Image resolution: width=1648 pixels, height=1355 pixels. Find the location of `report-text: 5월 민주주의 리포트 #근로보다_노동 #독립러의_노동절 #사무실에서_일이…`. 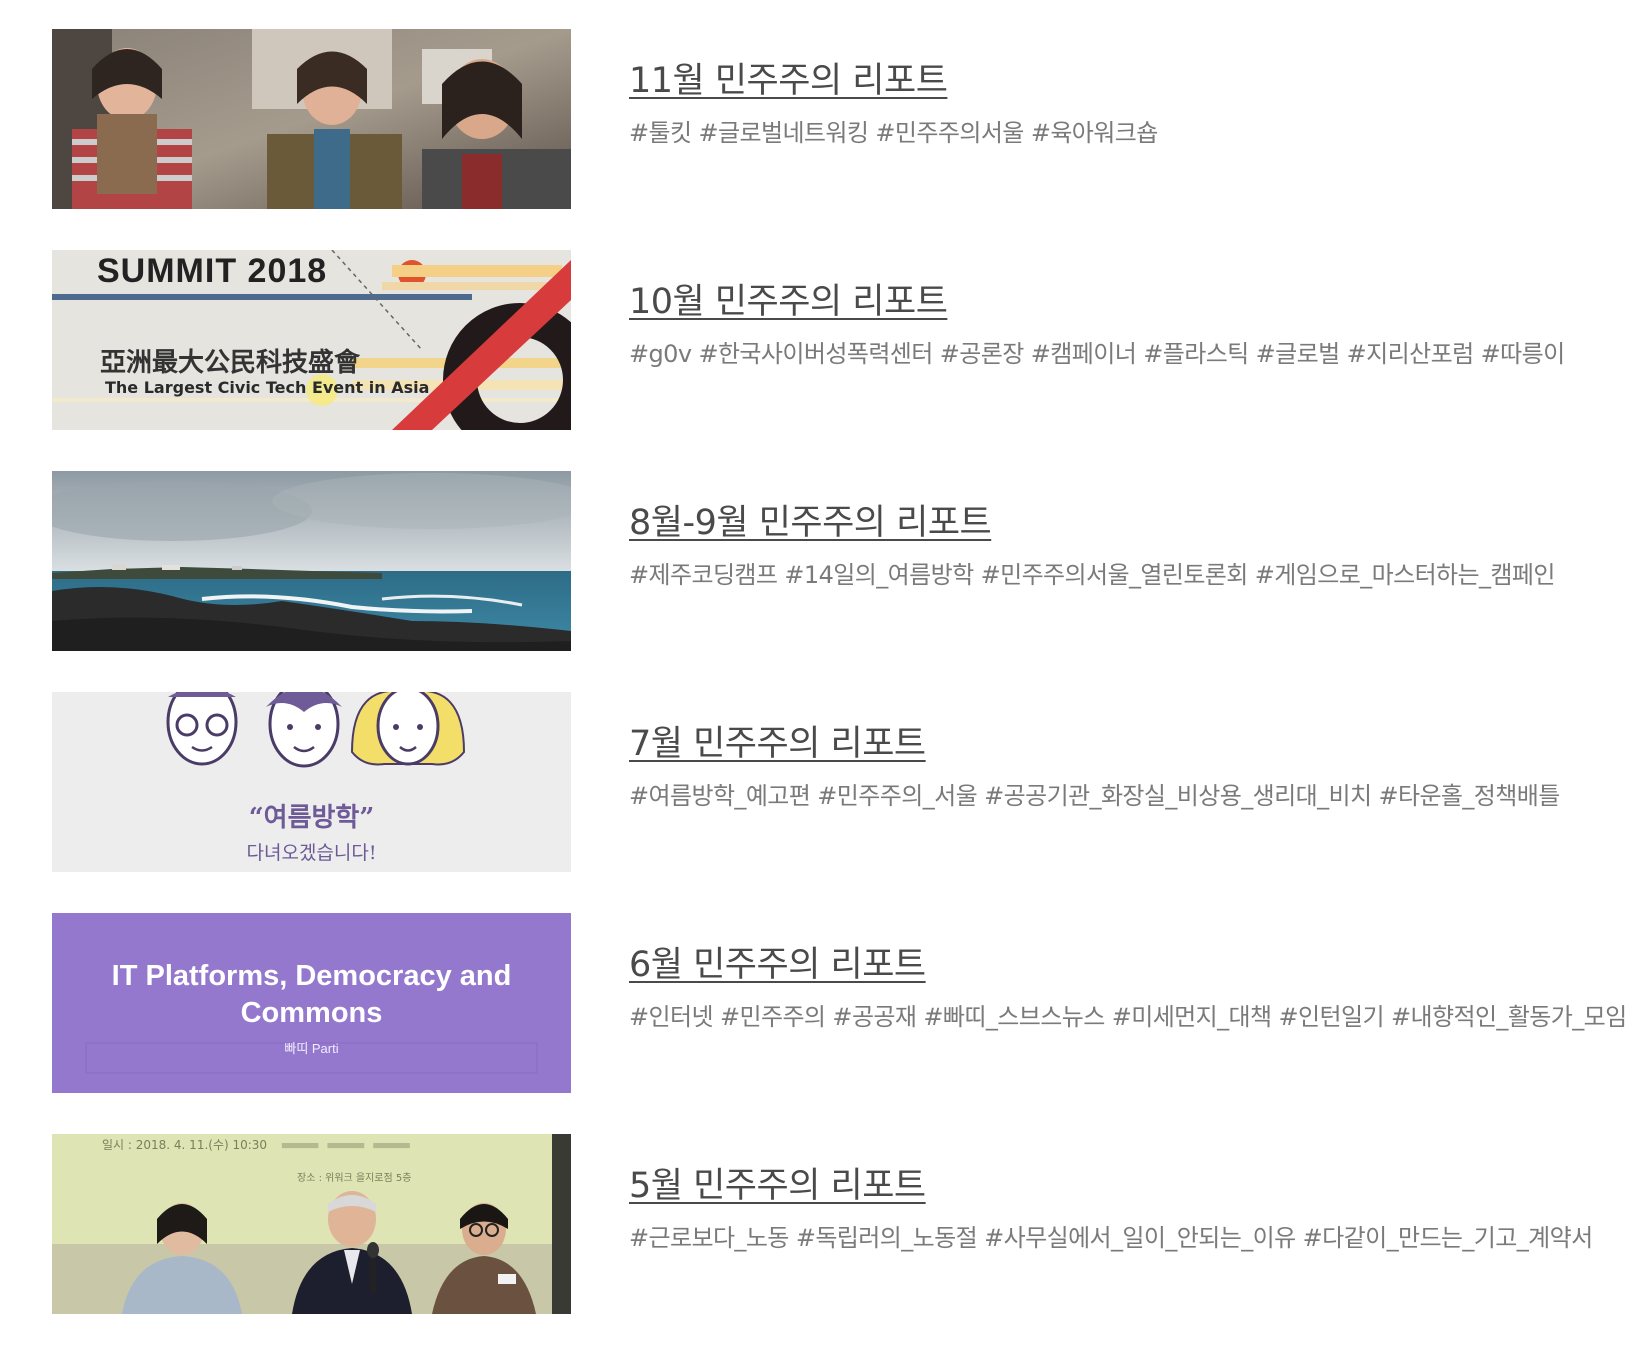

report-text: 5월 민주주의 리포트 #근로보다_노동 #독립러의_노동절 #사무실에서_일이… is located at coordinates (1120, 1209).